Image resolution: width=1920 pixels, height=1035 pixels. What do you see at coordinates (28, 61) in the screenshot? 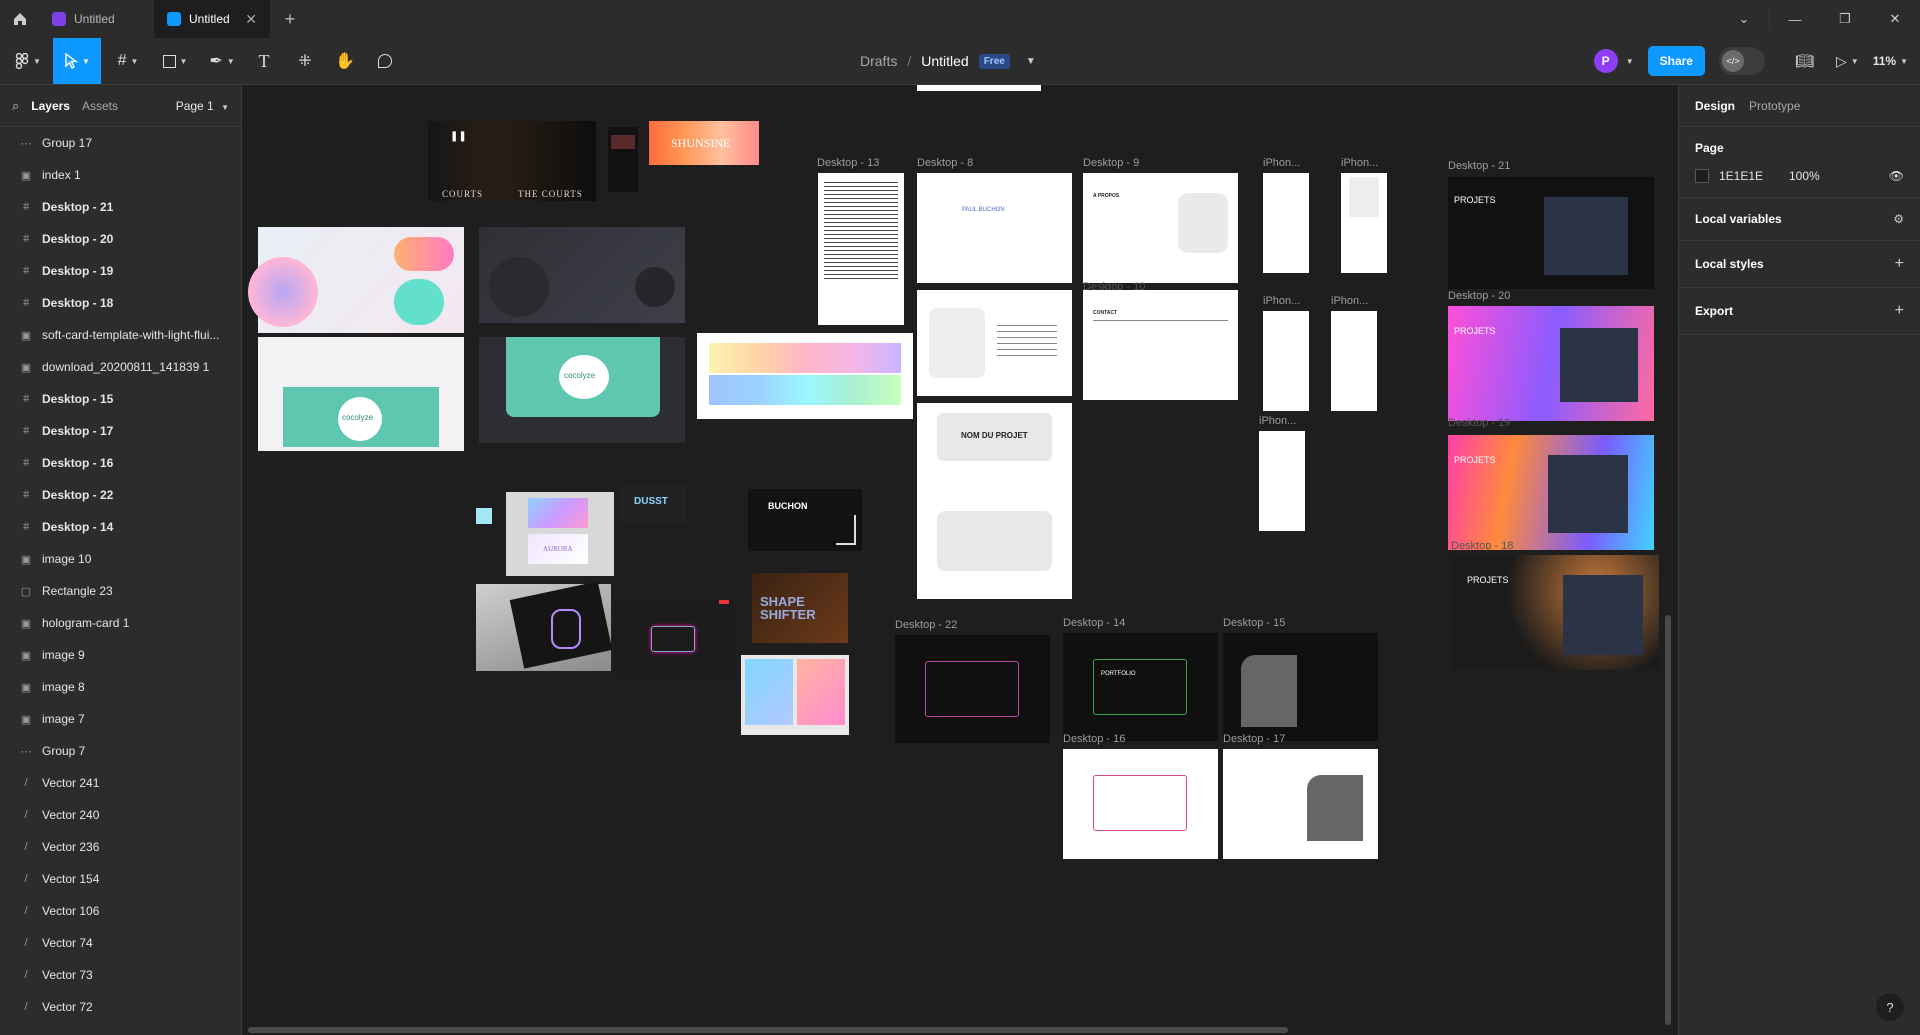
I see `main-menu-button: ▼` at bounding box center [28, 61].